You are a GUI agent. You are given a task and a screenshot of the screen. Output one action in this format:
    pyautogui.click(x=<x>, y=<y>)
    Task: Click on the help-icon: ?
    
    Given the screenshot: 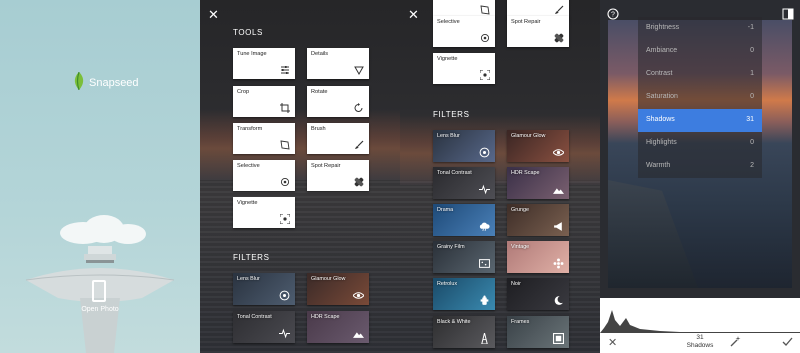 What is the action you would take?
    pyautogui.click(x=613, y=14)
    